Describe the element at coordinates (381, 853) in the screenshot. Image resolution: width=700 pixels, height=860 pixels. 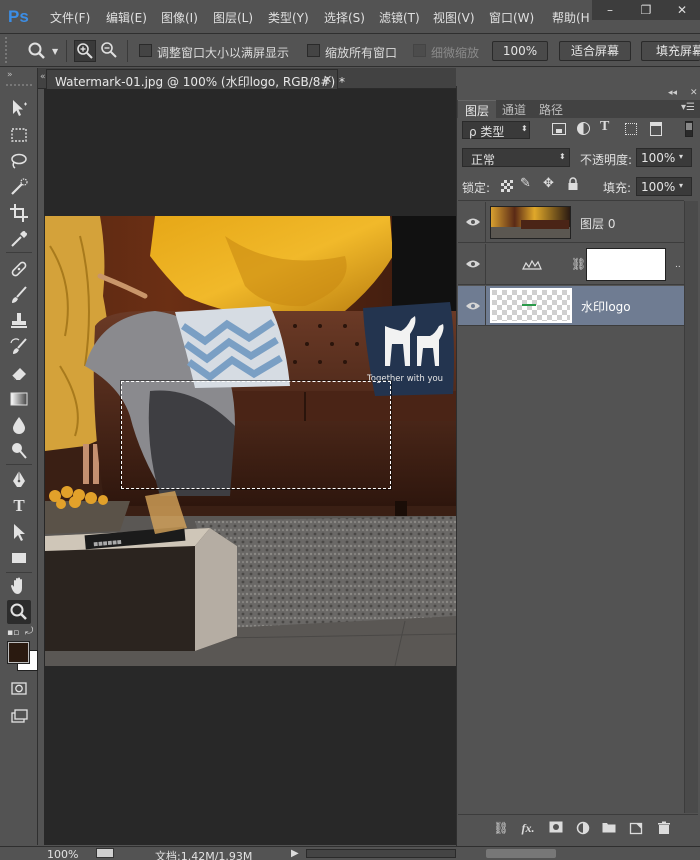
I see `horizontal-scrollbar` at that location.